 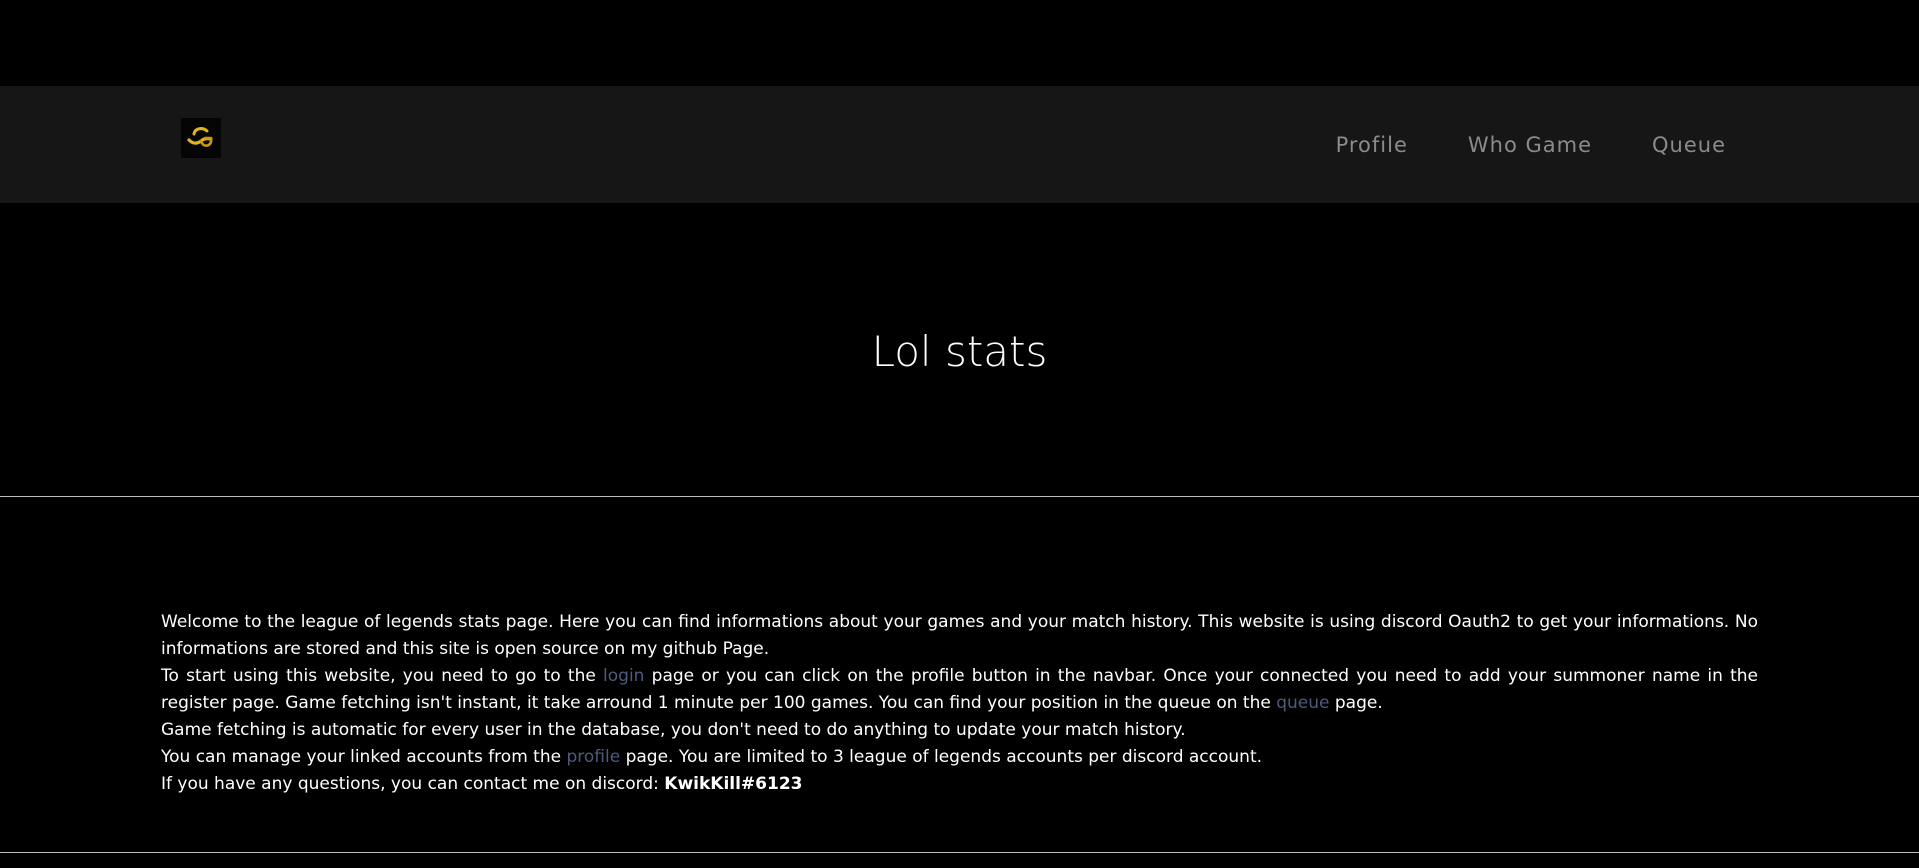 I want to click on top-spacer, so click(x=959, y=43).